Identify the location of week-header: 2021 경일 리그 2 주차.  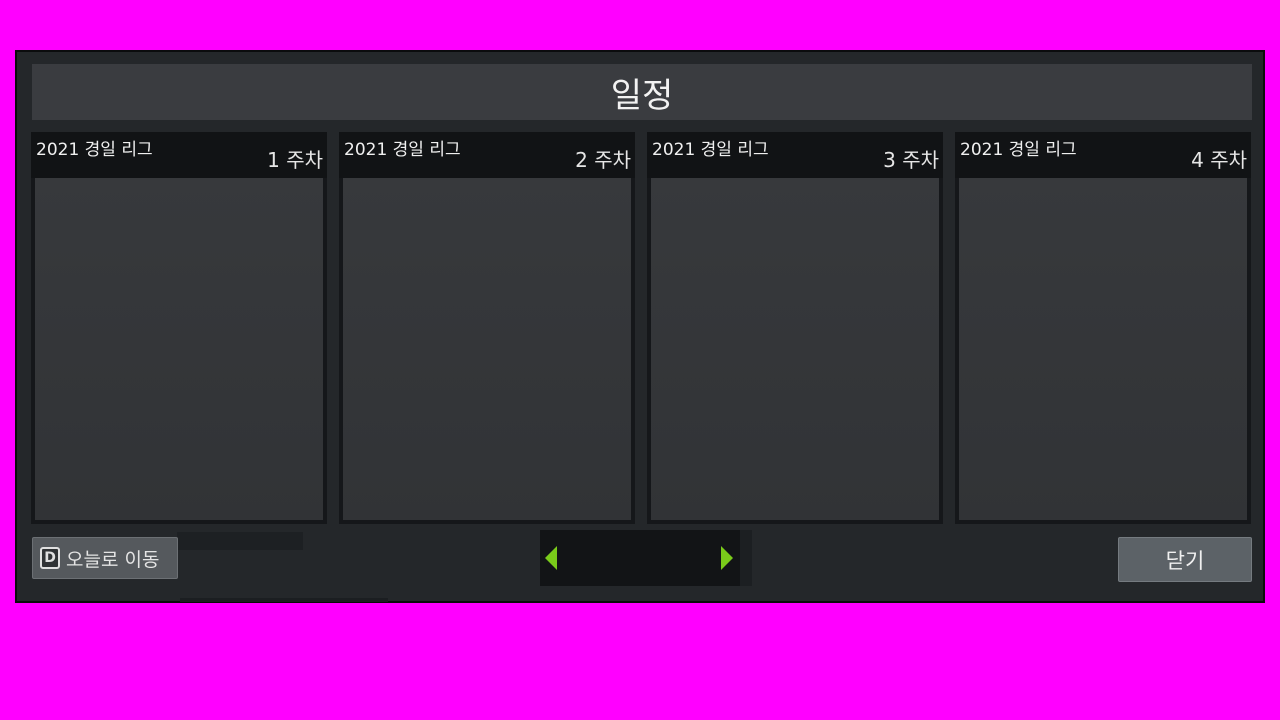
(487, 155).